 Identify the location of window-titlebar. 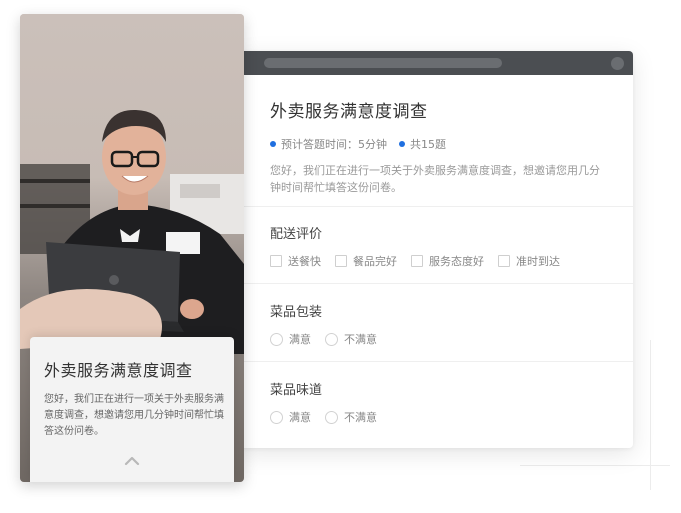
(435, 63).